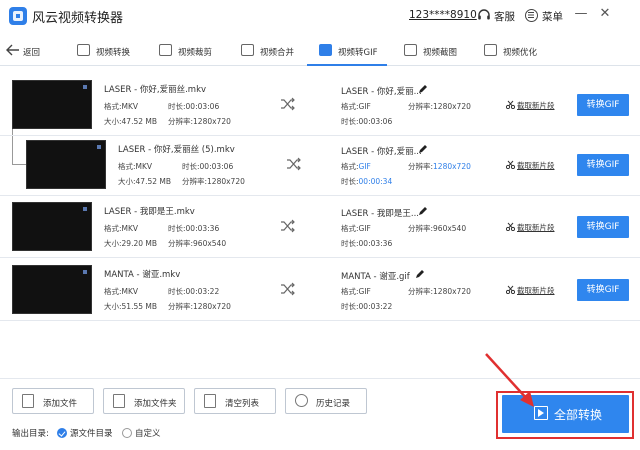 The height and width of the screenshot is (450, 640). Describe the element at coordinates (410, 50) in the screenshot. I see `screenshot-icon` at that location.